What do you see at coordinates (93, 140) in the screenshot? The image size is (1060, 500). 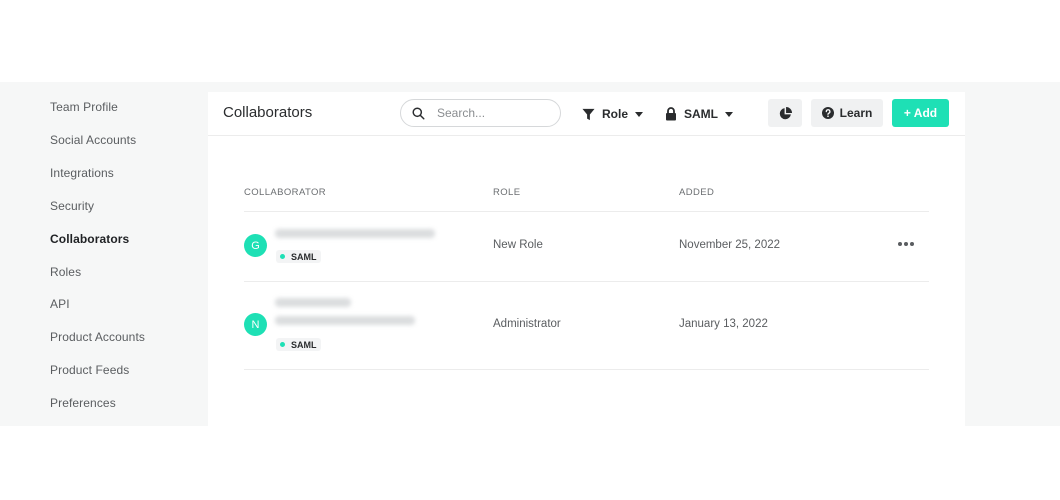 I see `sidebar-item-social-accounts: Social Accounts` at bounding box center [93, 140].